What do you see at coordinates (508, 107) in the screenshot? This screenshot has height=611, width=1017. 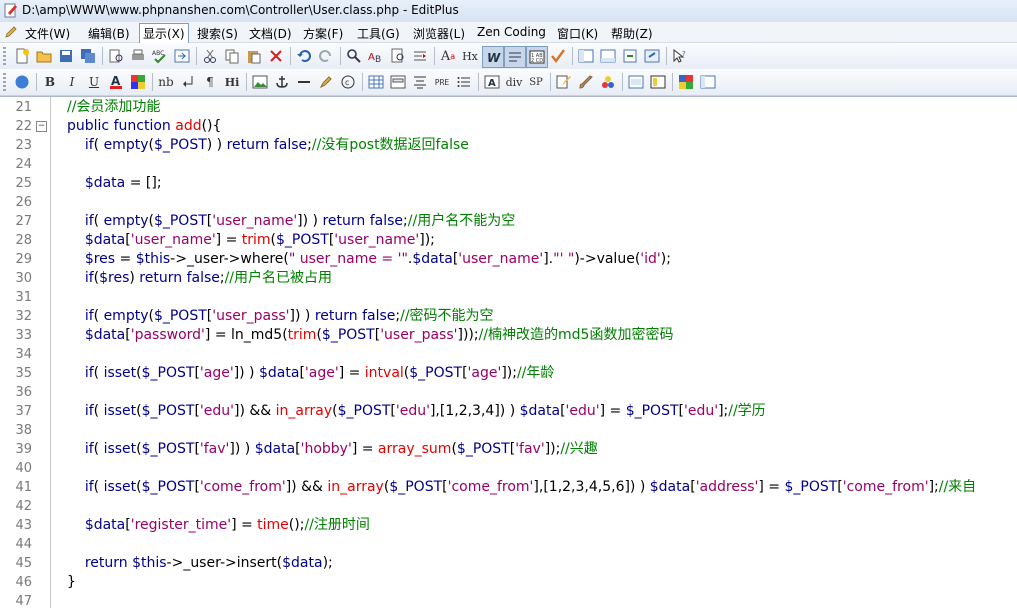 I see `code-line: 21 //会员添加功能` at bounding box center [508, 107].